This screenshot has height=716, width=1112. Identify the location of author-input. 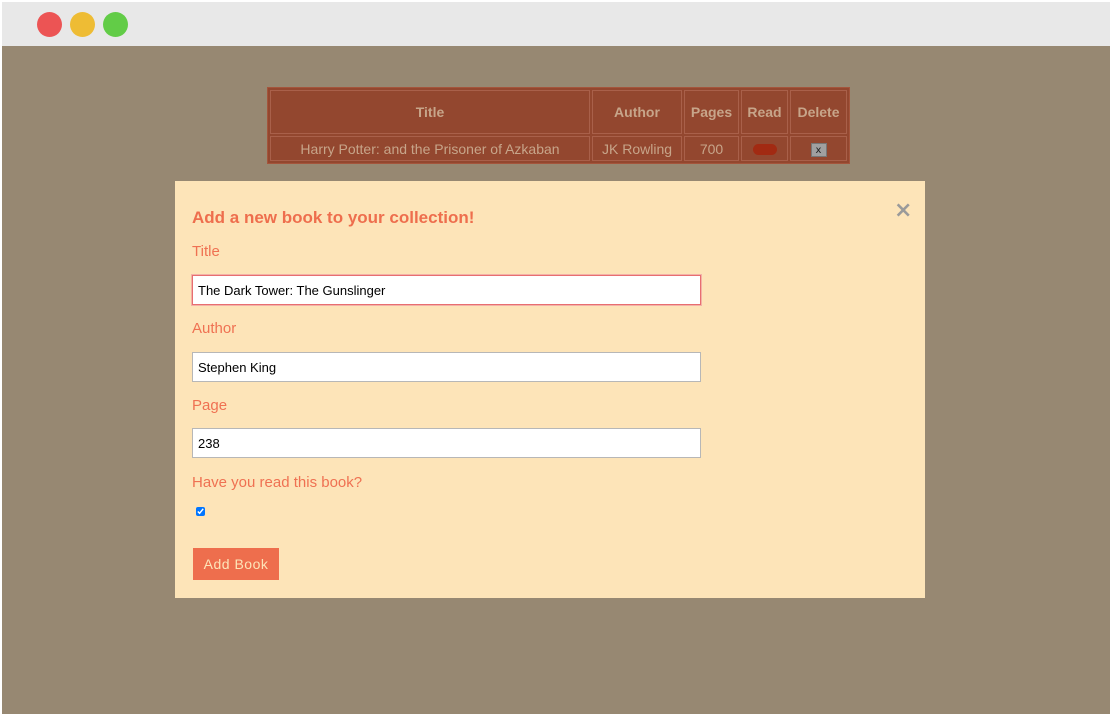
(446, 367).